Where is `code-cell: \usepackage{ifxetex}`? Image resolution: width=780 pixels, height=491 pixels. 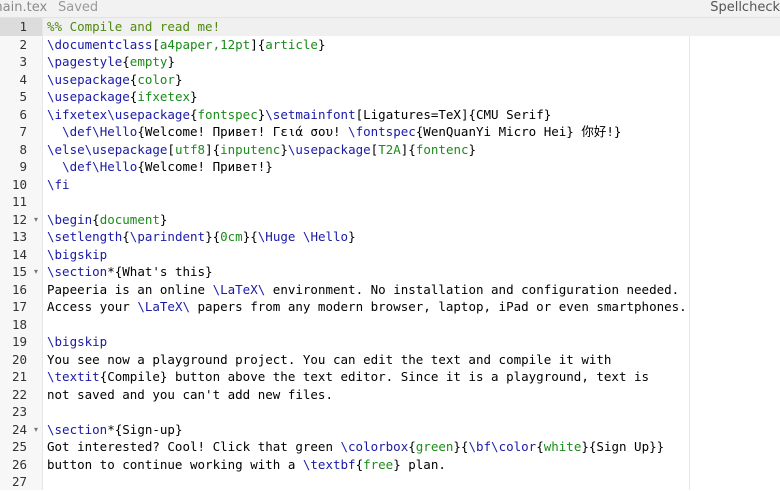
code-cell: \usepackage{ifxetex} is located at coordinates (411, 97).